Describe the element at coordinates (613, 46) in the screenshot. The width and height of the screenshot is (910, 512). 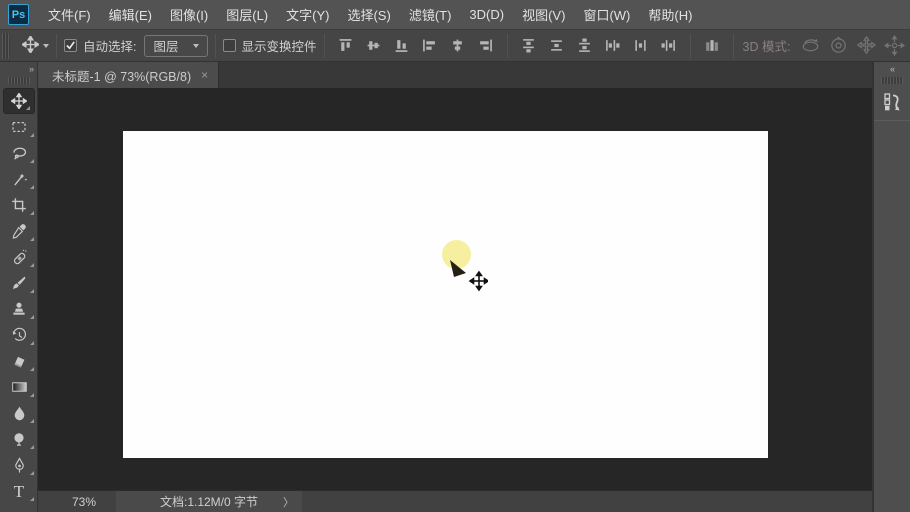
I see `distribute-left-edges-icon` at that location.